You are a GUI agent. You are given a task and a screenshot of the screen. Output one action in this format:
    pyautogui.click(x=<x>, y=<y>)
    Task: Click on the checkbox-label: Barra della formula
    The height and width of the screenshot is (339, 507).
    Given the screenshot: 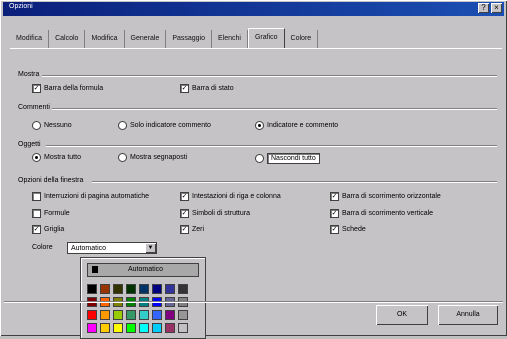 What is the action you would take?
    pyautogui.click(x=74, y=88)
    